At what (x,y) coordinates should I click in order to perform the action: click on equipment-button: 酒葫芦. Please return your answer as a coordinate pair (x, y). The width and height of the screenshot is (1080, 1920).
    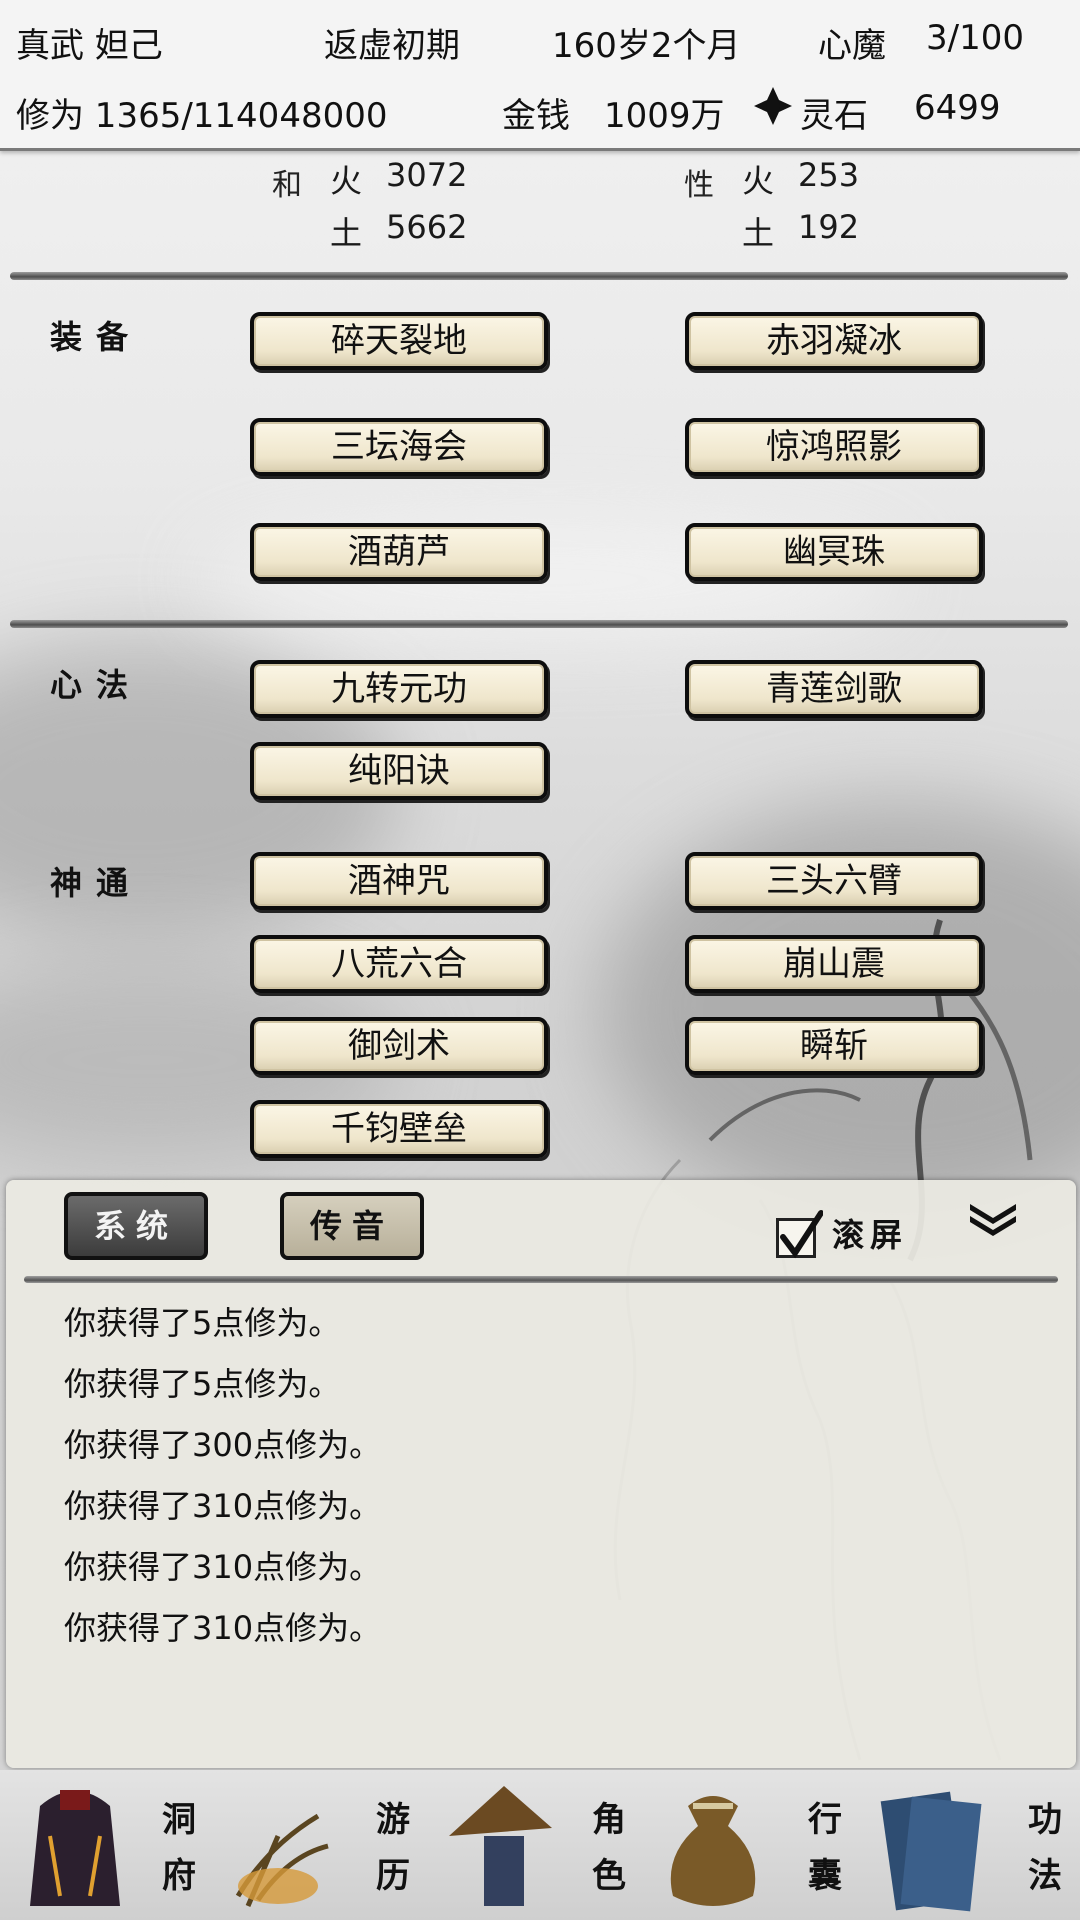
    Looking at the image, I should click on (399, 552).